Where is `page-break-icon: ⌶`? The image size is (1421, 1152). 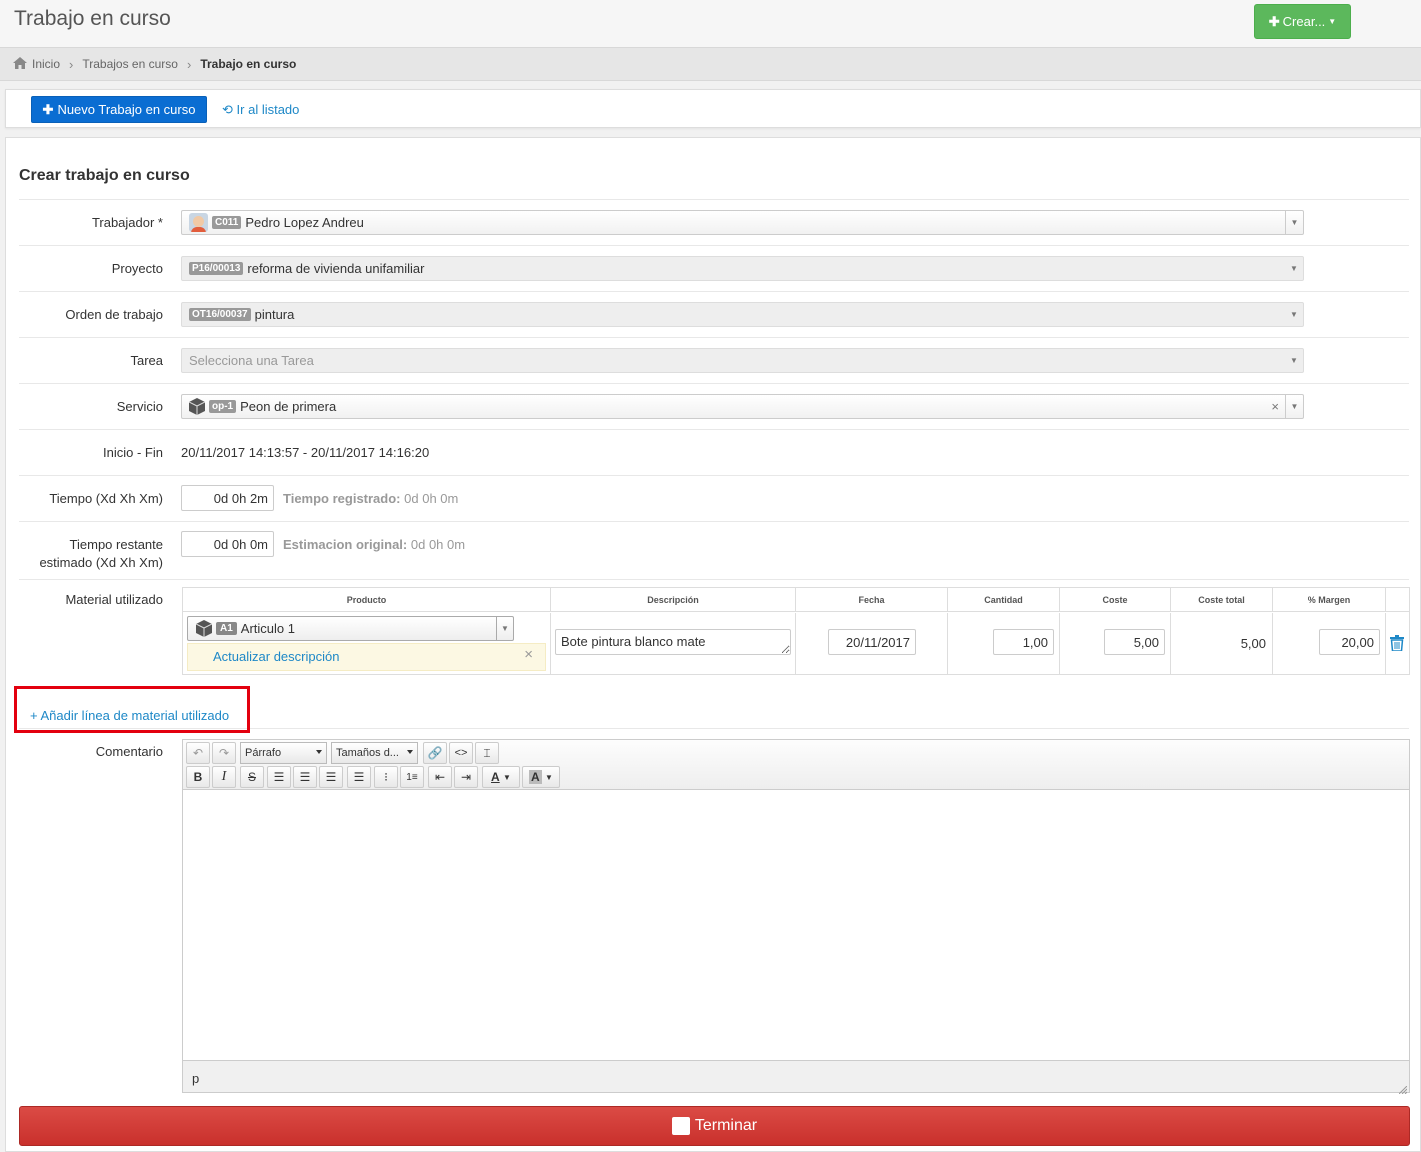
page-break-icon: ⌶ is located at coordinates (487, 753).